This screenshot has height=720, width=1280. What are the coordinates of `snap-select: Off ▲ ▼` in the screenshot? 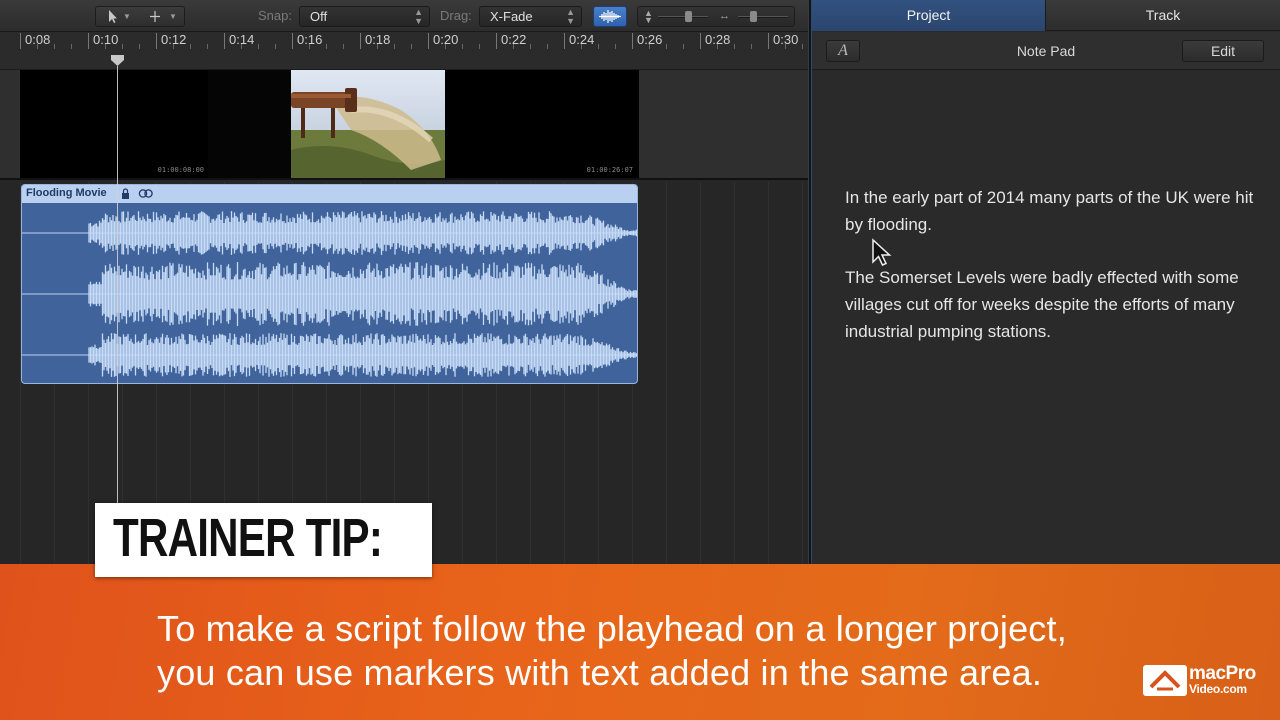 It's located at (364, 16).